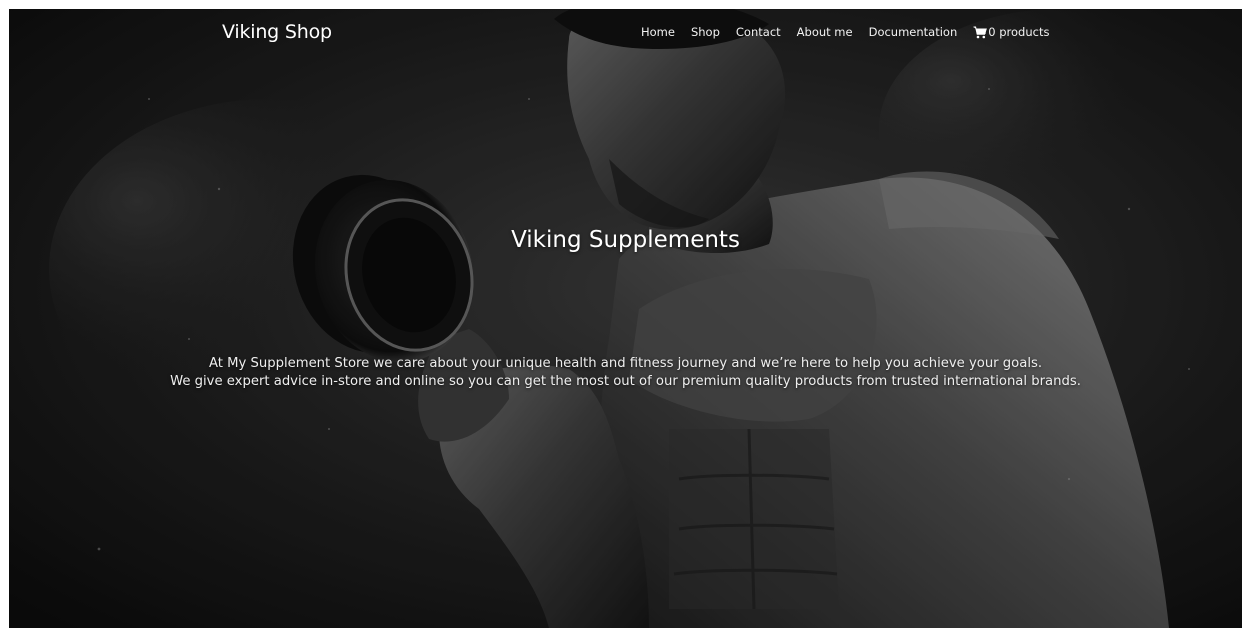  What do you see at coordinates (705, 32) in the screenshot?
I see `nav-link-shop: Shop` at bounding box center [705, 32].